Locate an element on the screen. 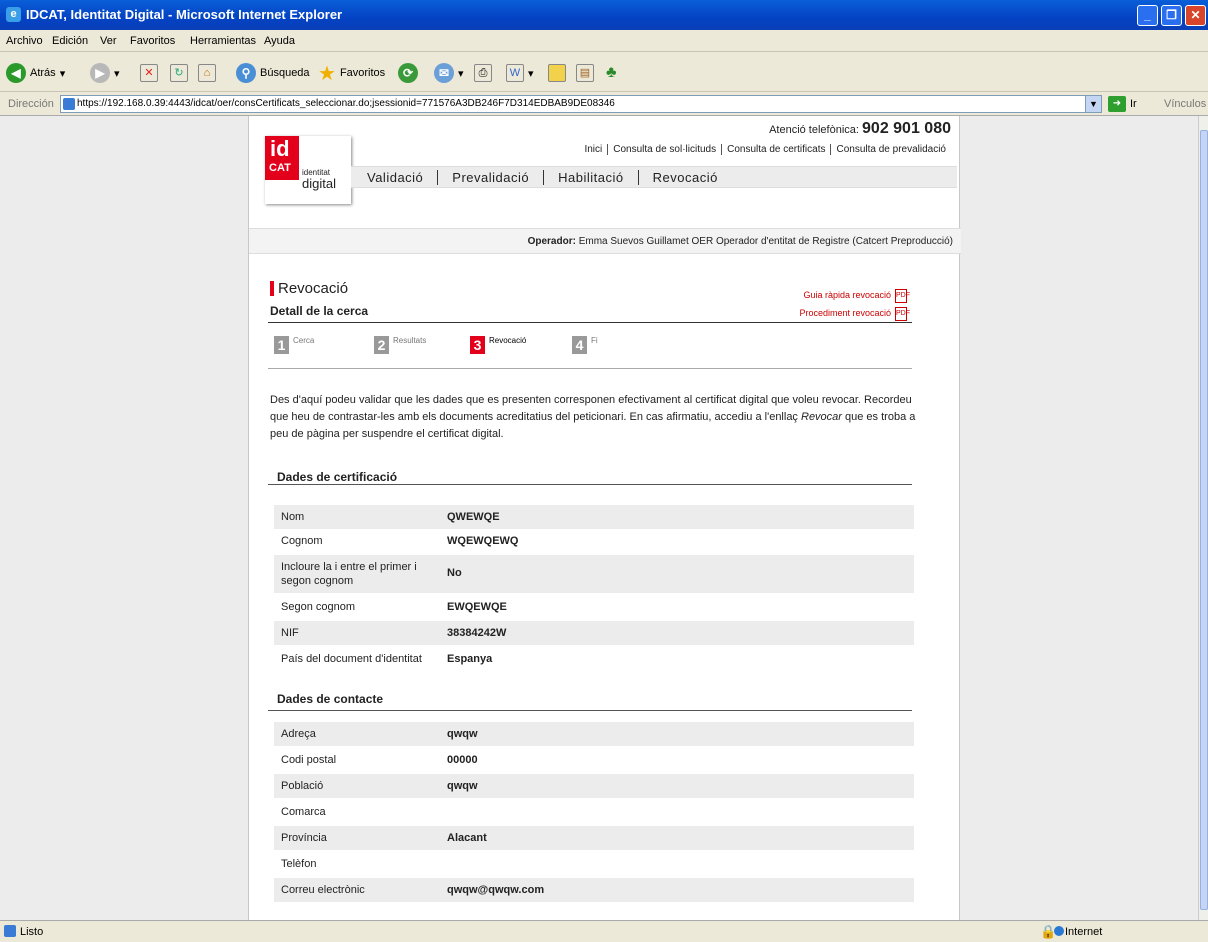 The image size is (1208, 942). field-label: Província is located at coordinates (304, 838).